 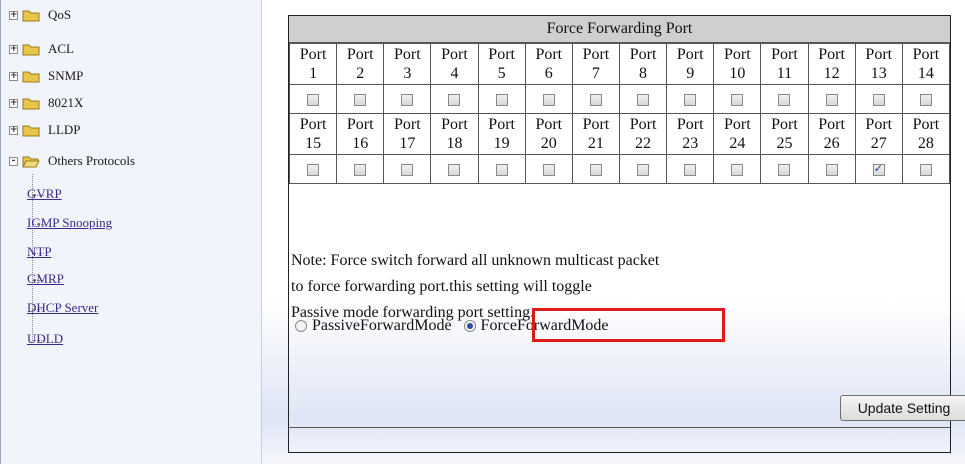 I want to click on port-number: 17, so click(x=407, y=143).